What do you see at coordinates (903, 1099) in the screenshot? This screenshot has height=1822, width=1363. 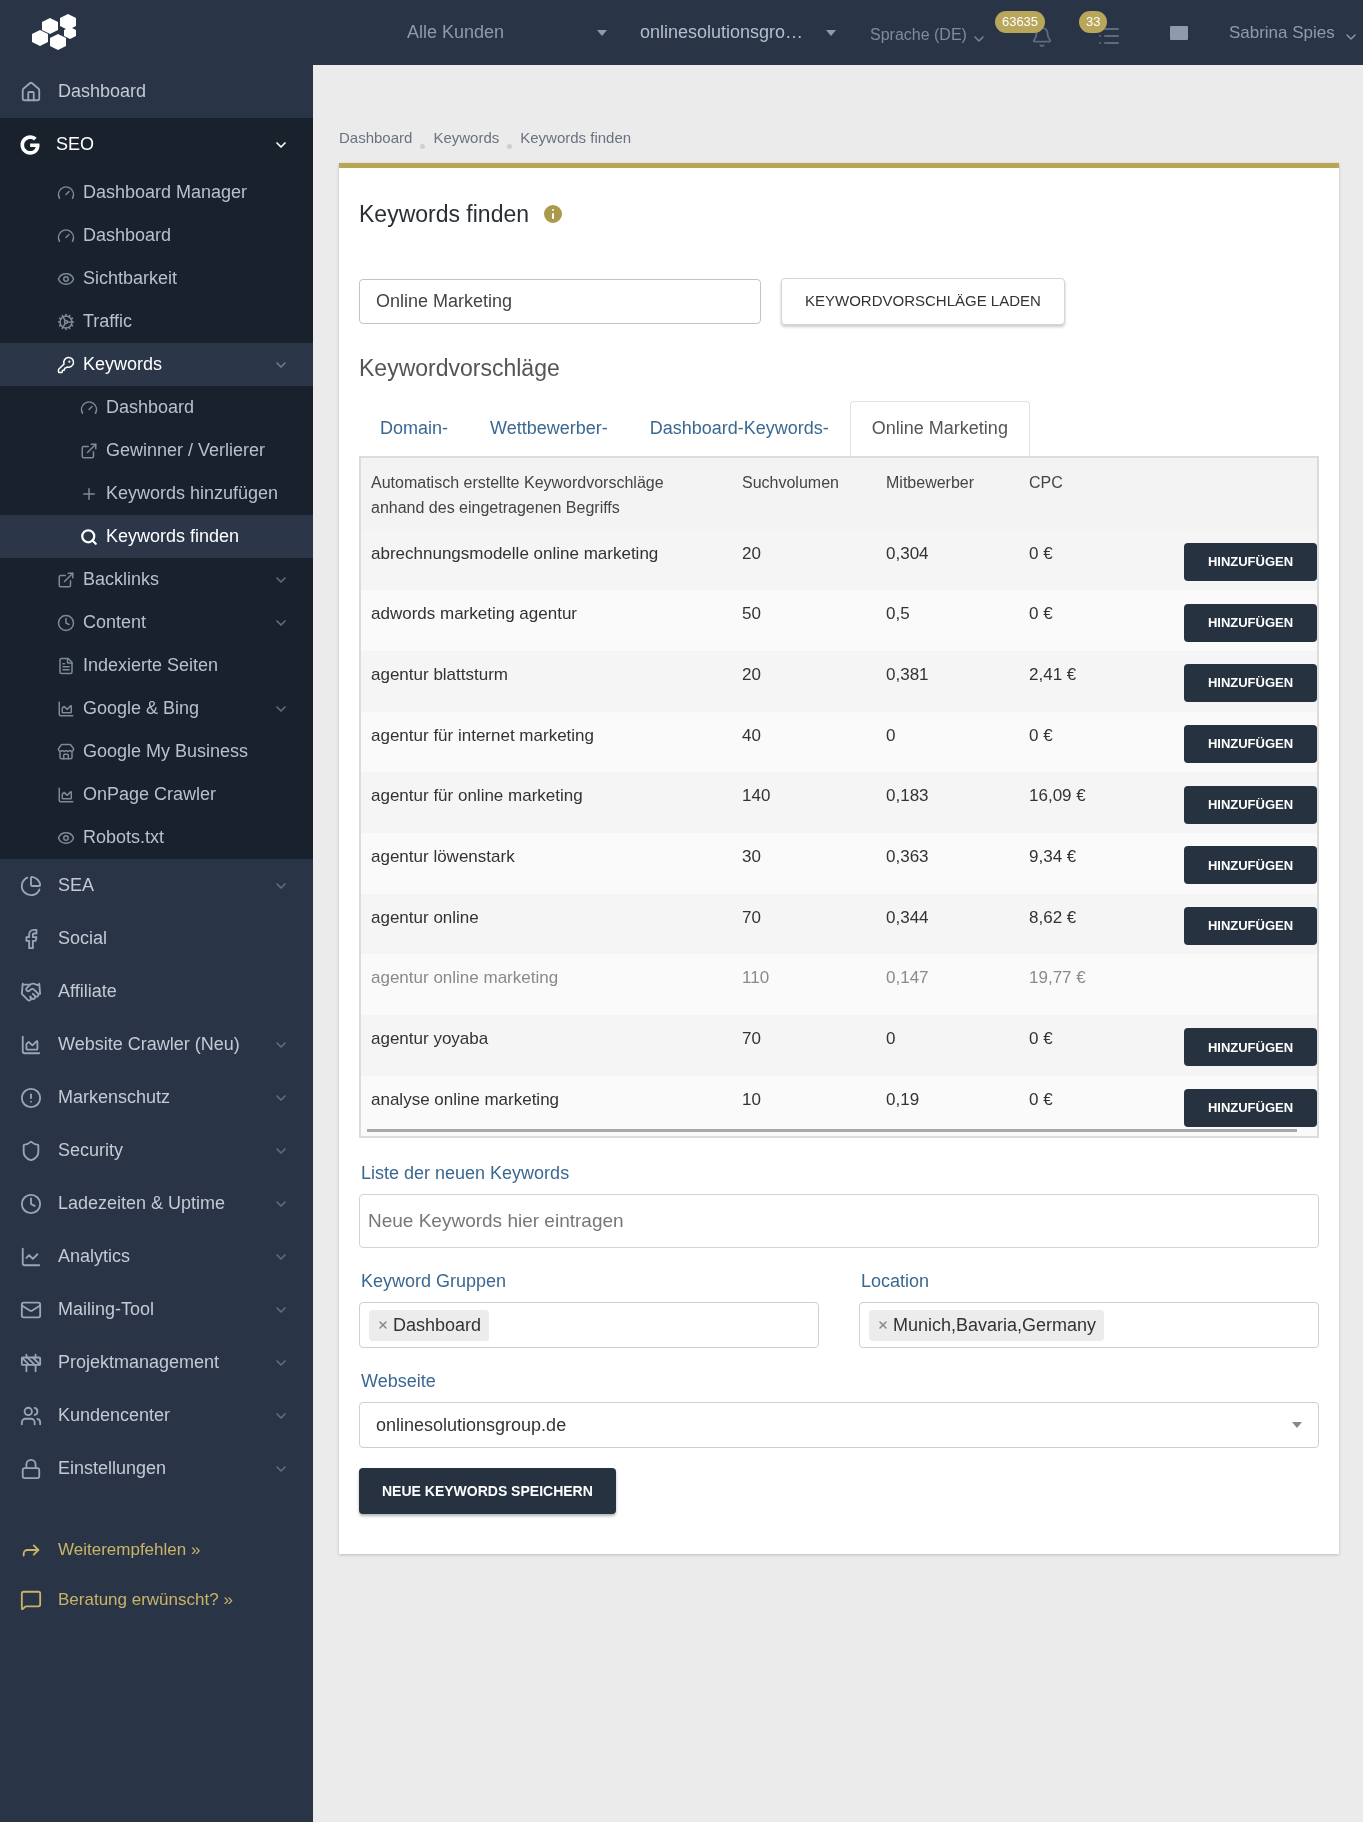 I see `table-cell-text: 0,19` at bounding box center [903, 1099].